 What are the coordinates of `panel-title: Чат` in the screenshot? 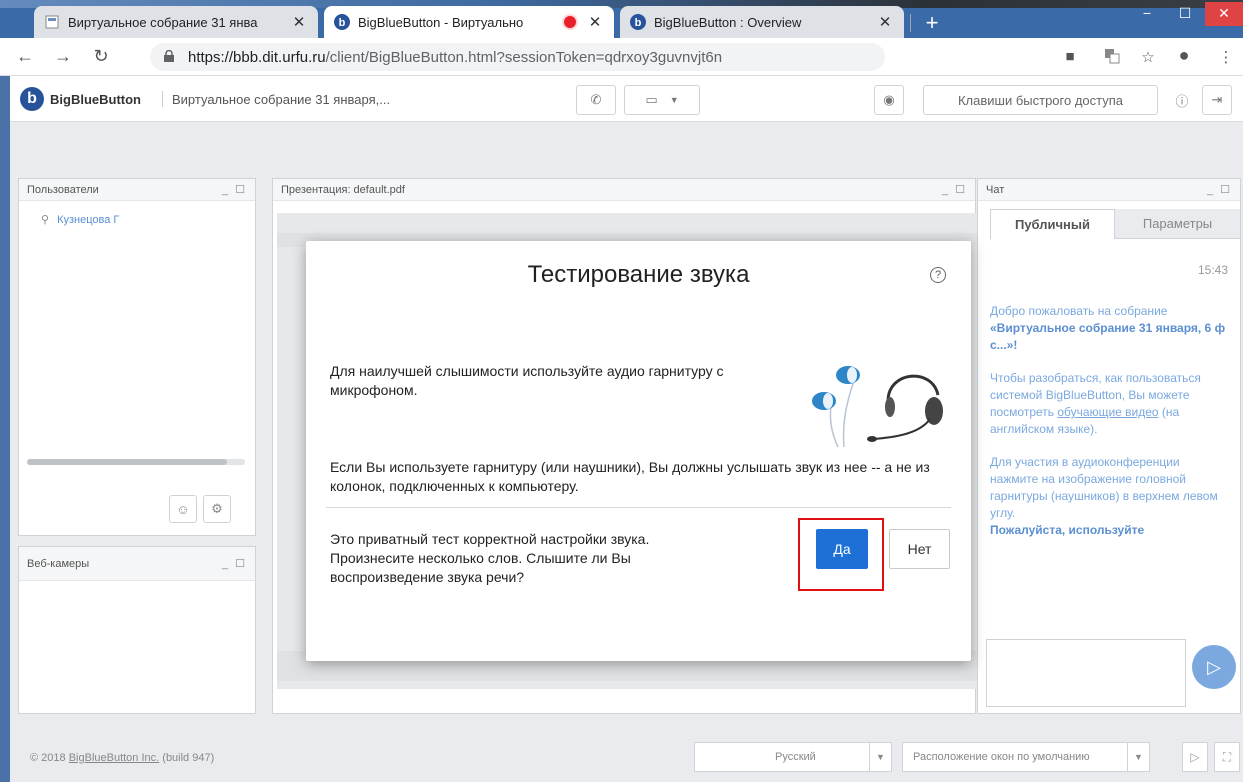 It's located at (995, 189).